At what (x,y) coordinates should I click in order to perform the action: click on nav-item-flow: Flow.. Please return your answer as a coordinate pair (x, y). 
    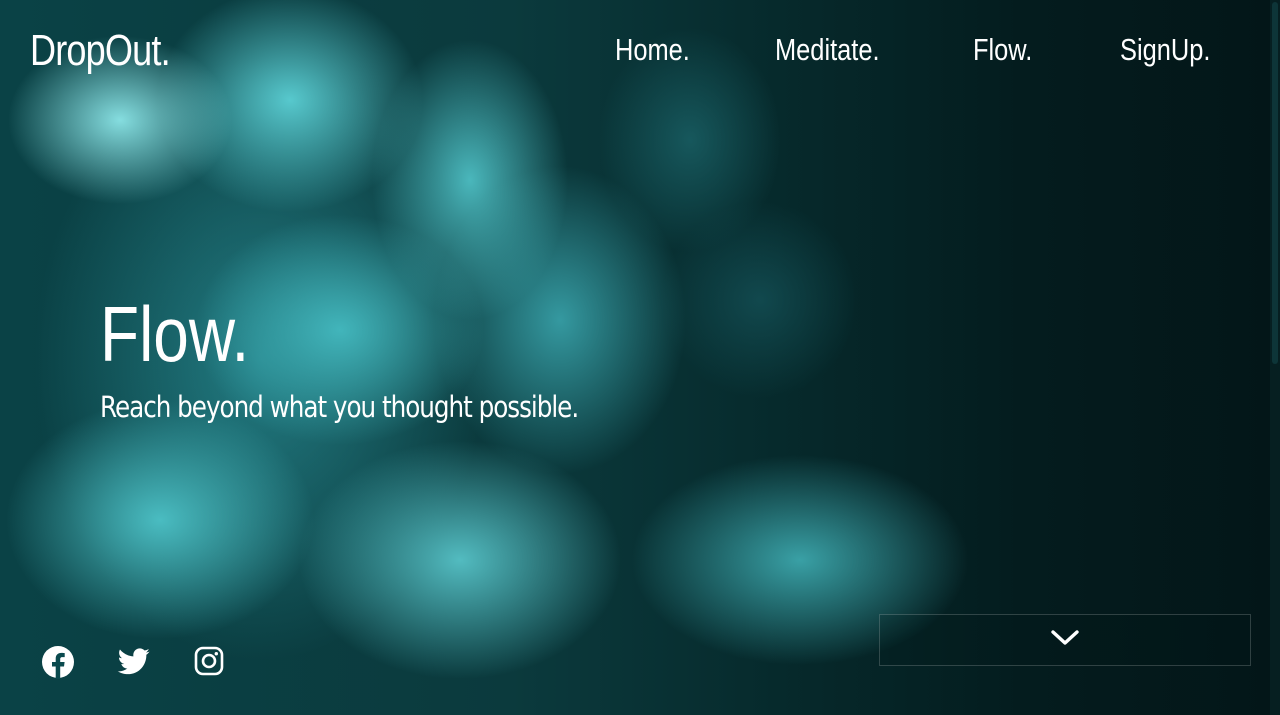
    Looking at the image, I should click on (1002, 50).